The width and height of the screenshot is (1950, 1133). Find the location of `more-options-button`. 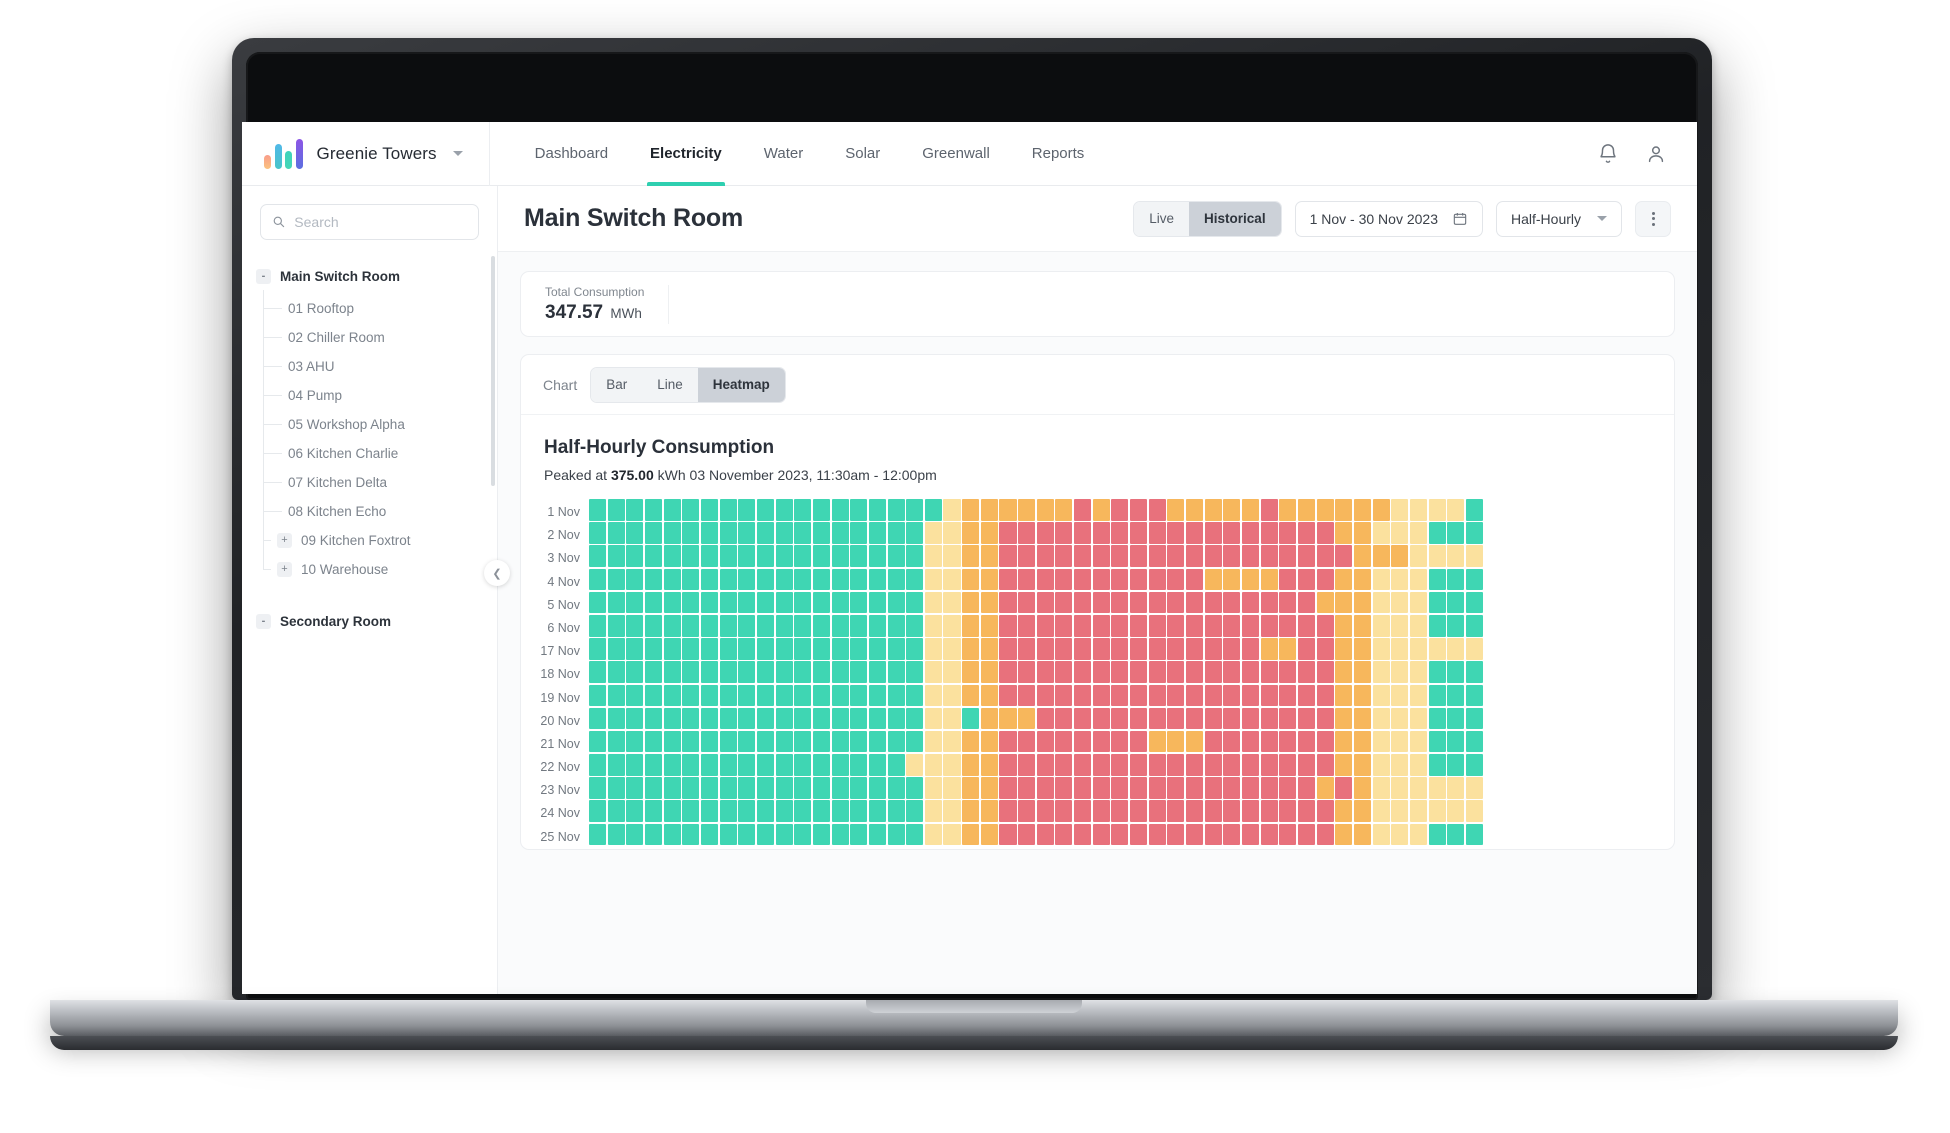

more-options-button is located at coordinates (1653, 218).